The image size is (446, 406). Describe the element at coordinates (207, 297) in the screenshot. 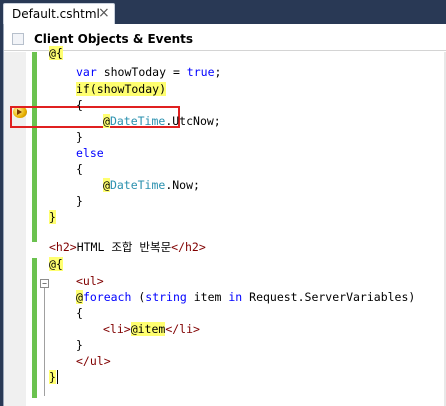

I see `code-text: item` at that location.